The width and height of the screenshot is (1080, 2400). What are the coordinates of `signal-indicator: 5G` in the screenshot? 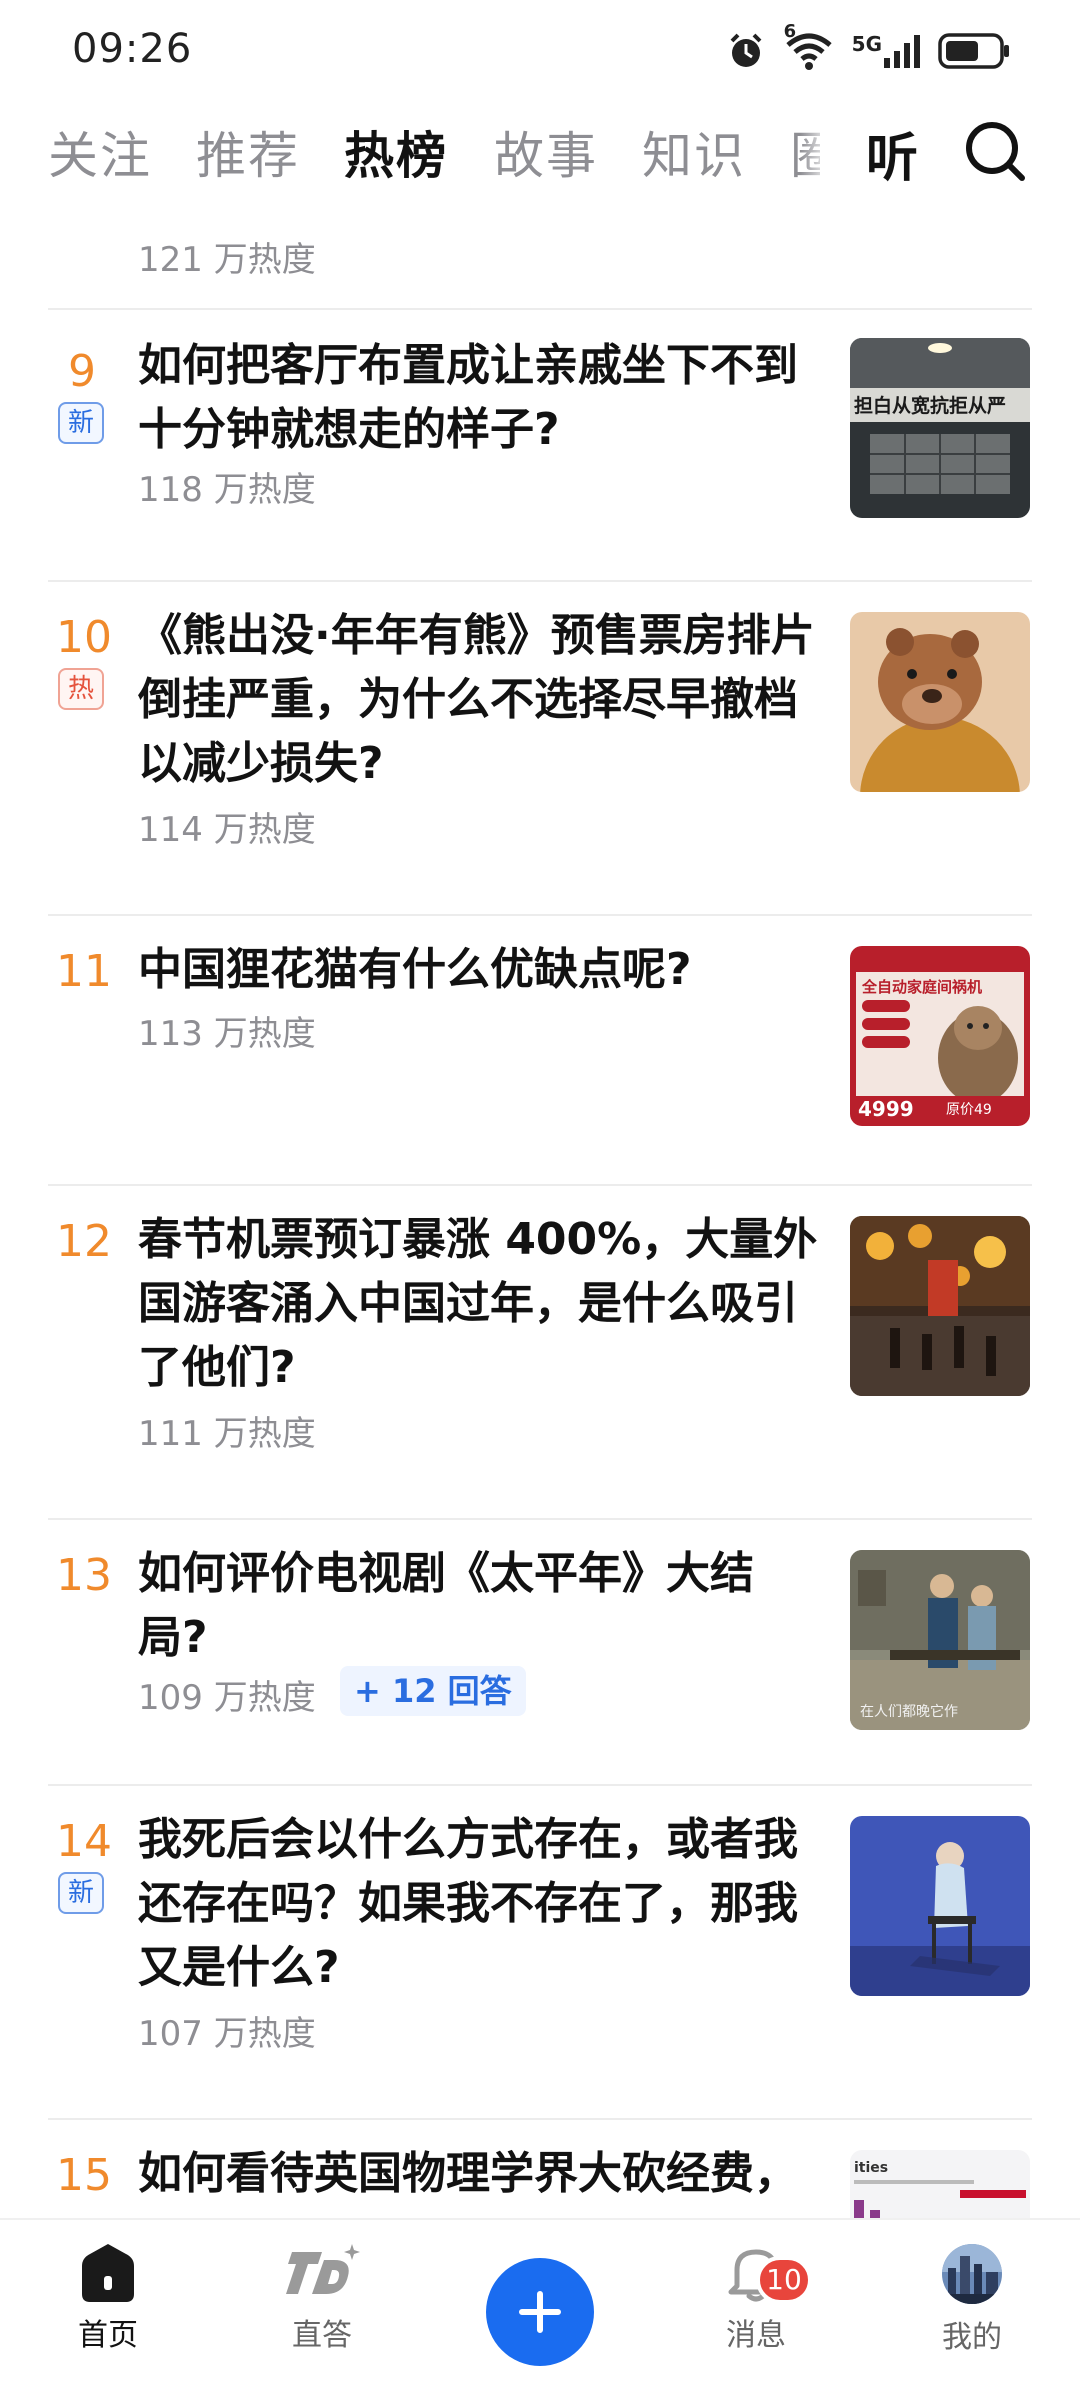 It's located at (885, 50).